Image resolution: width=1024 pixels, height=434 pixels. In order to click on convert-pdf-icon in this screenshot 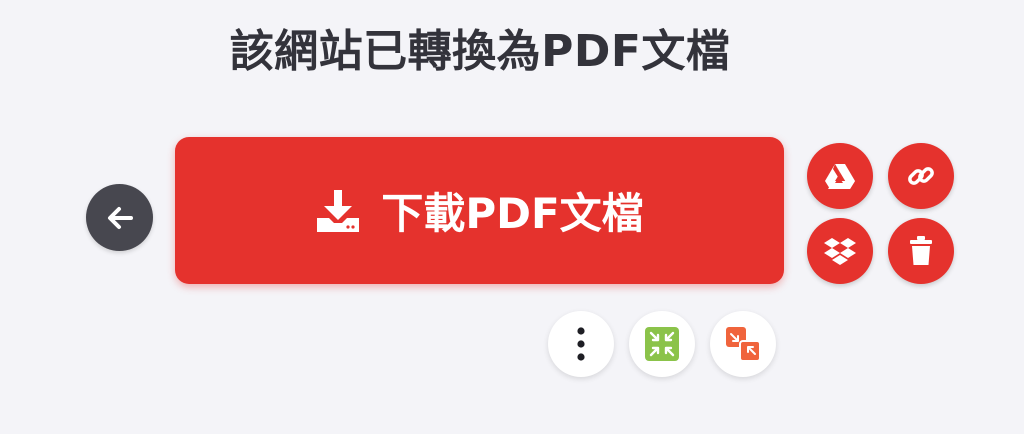, I will do `click(743, 344)`.